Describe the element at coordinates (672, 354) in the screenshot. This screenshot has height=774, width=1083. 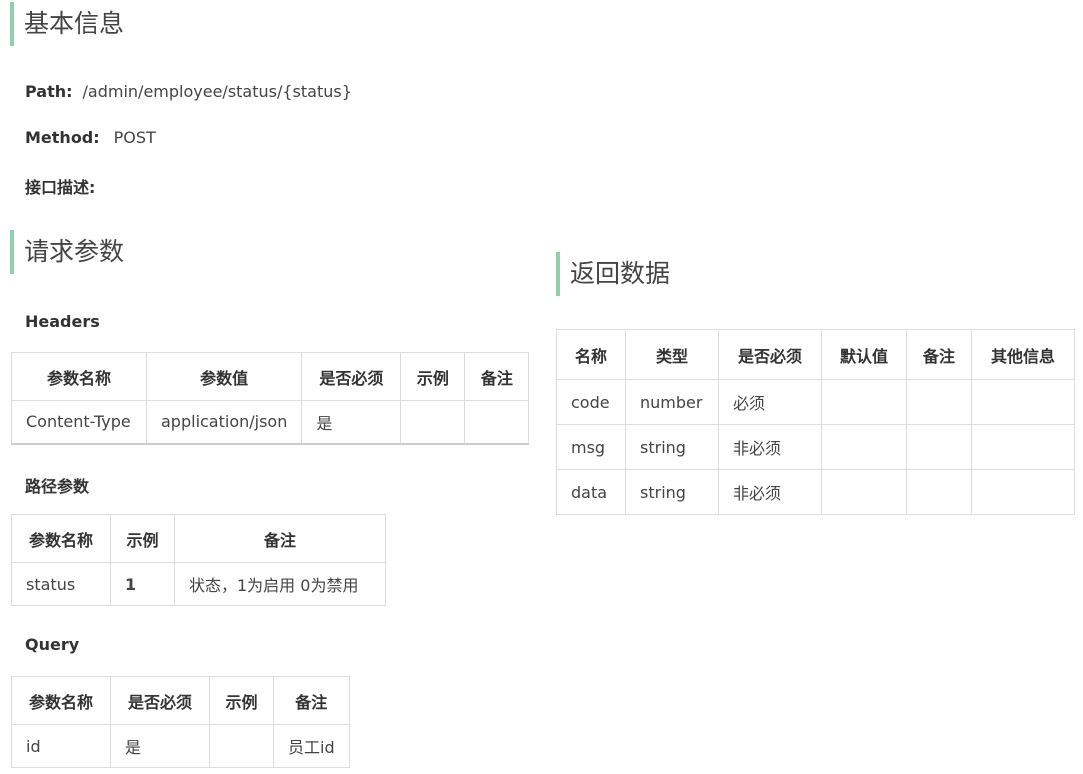
I see `column-header: 类型` at that location.